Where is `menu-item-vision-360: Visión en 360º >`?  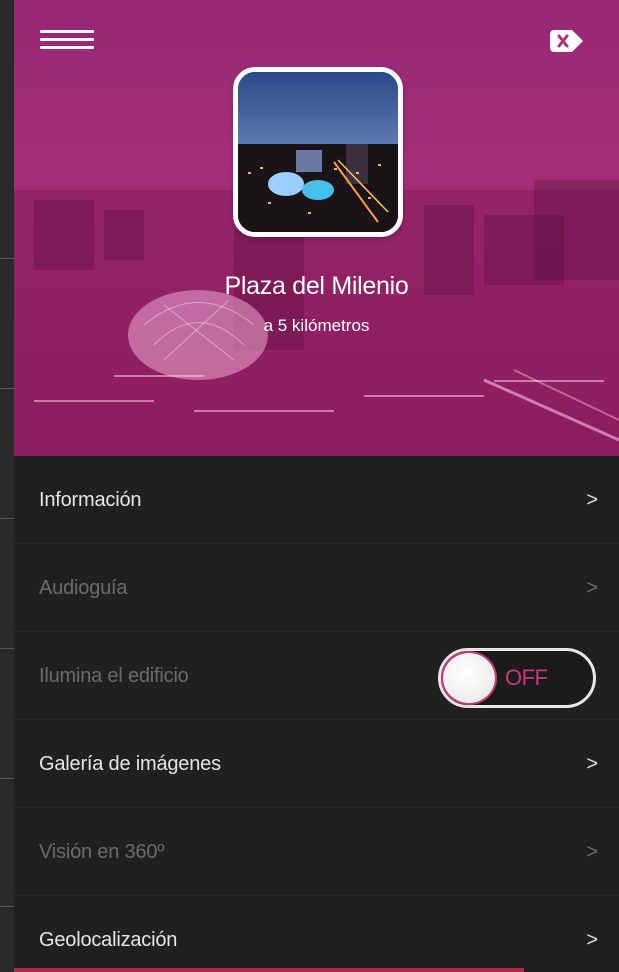 menu-item-vision-360: Visión en 360º > is located at coordinates (316, 852).